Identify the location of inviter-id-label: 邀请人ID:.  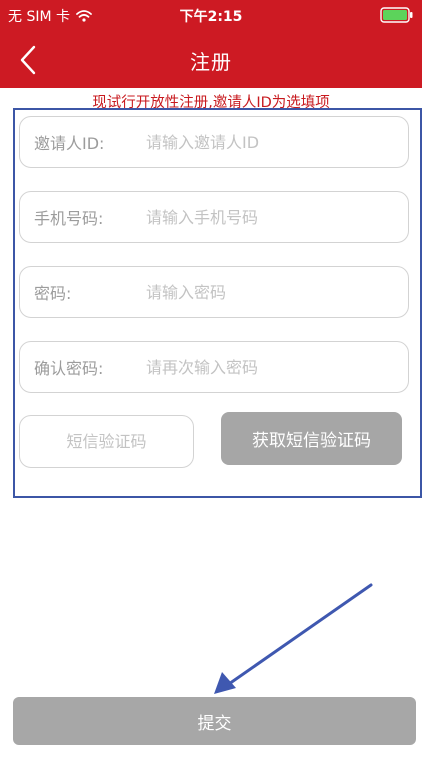
(69, 143).